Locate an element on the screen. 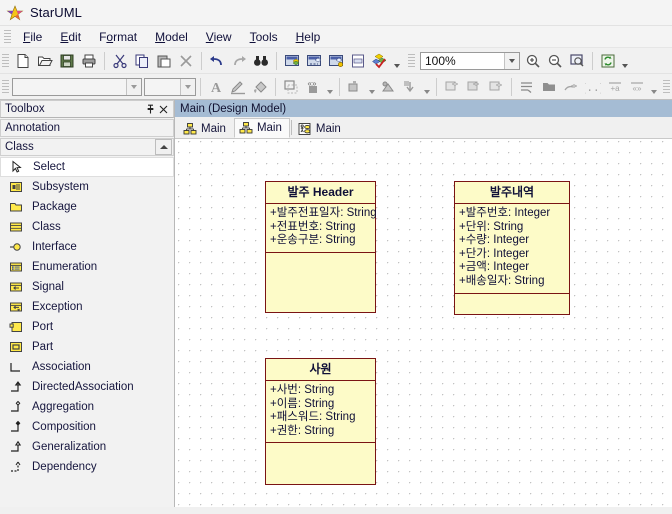 This screenshot has width=672, height=514. print-icon is located at coordinates (89, 61).